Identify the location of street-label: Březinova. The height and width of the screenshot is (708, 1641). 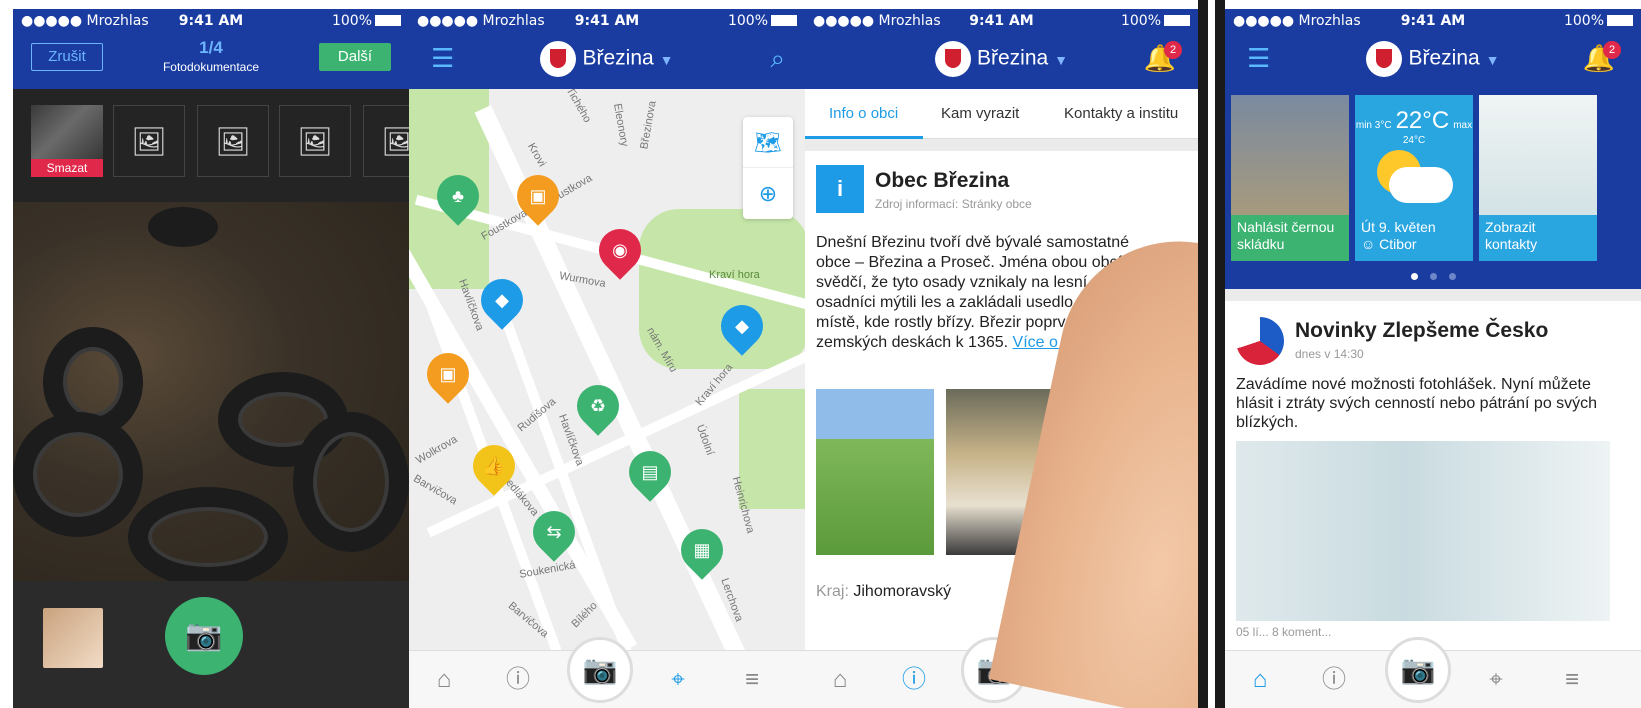
(648, 125).